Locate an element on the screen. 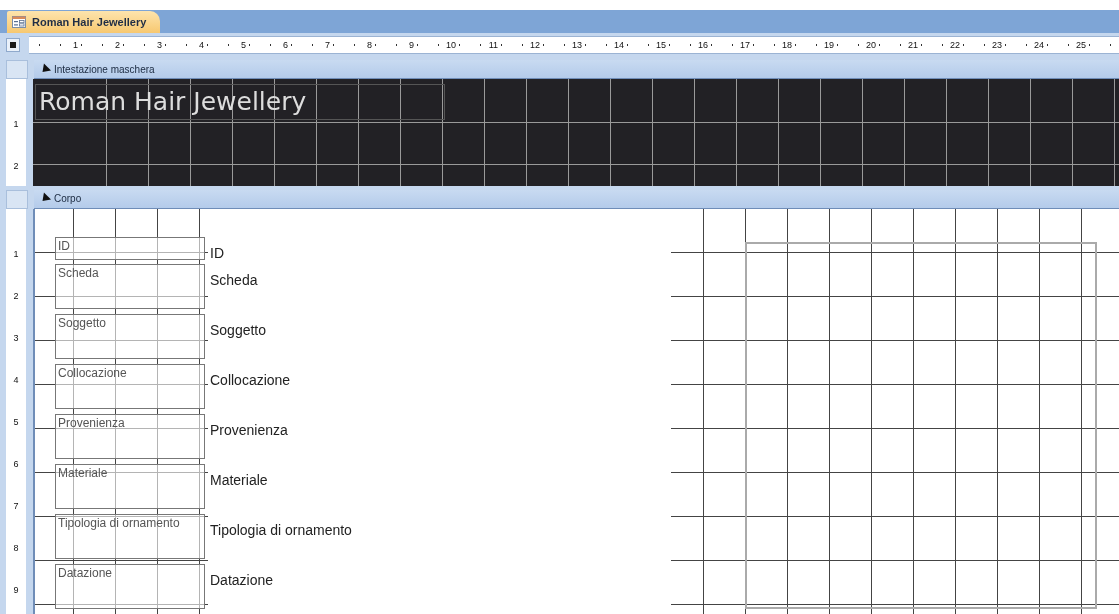  field-label: Materiale is located at coordinates (130, 486).